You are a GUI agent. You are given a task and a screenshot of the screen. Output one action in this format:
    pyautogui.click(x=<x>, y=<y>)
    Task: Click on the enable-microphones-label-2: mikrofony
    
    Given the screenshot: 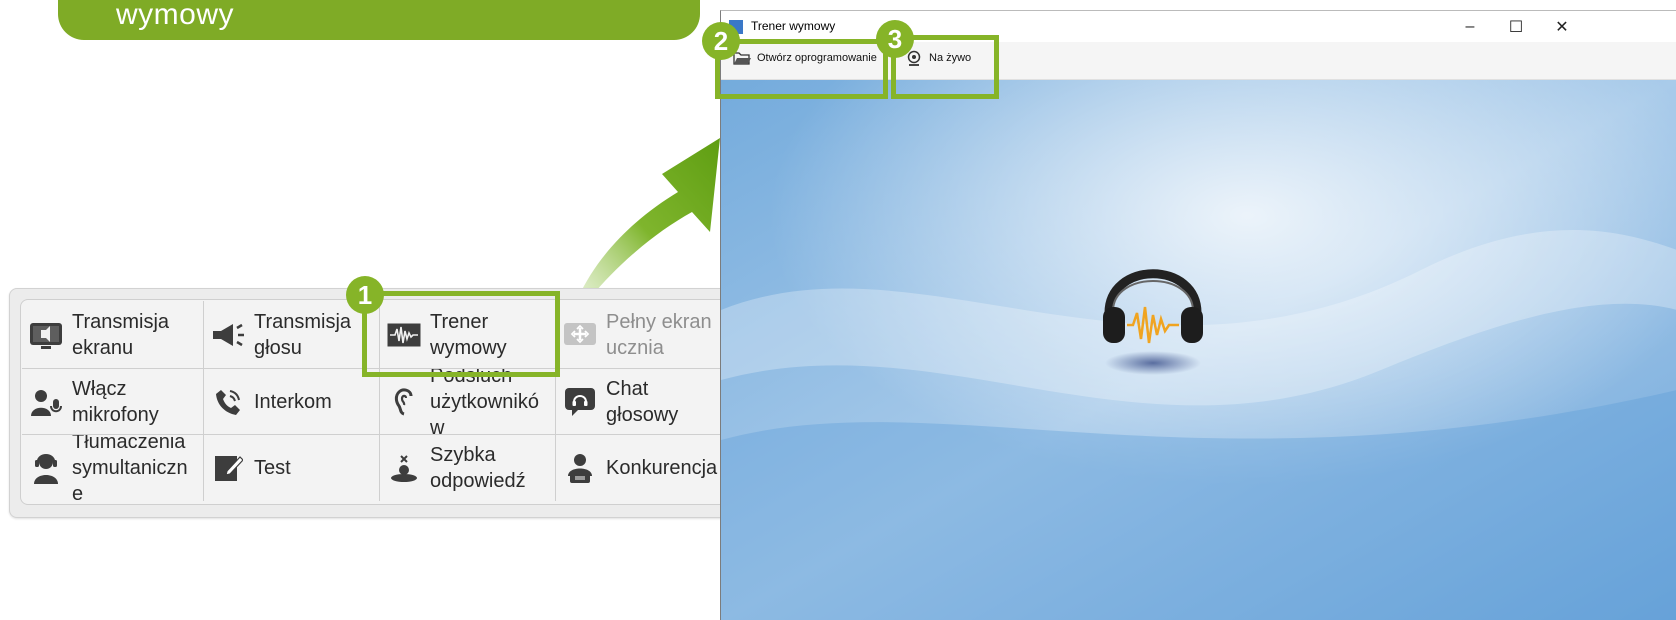 What is the action you would take?
    pyautogui.click(x=115, y=414)
    